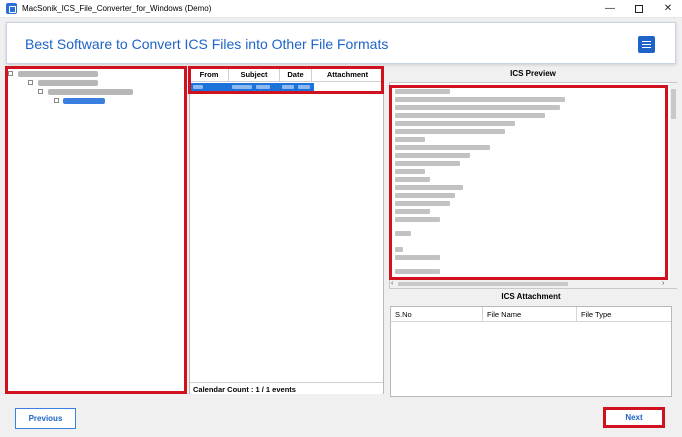 The image size is (682, 437). Describe the element at coordinates (58, 74) in the screenshot. I see `tree-node-root` at that location.